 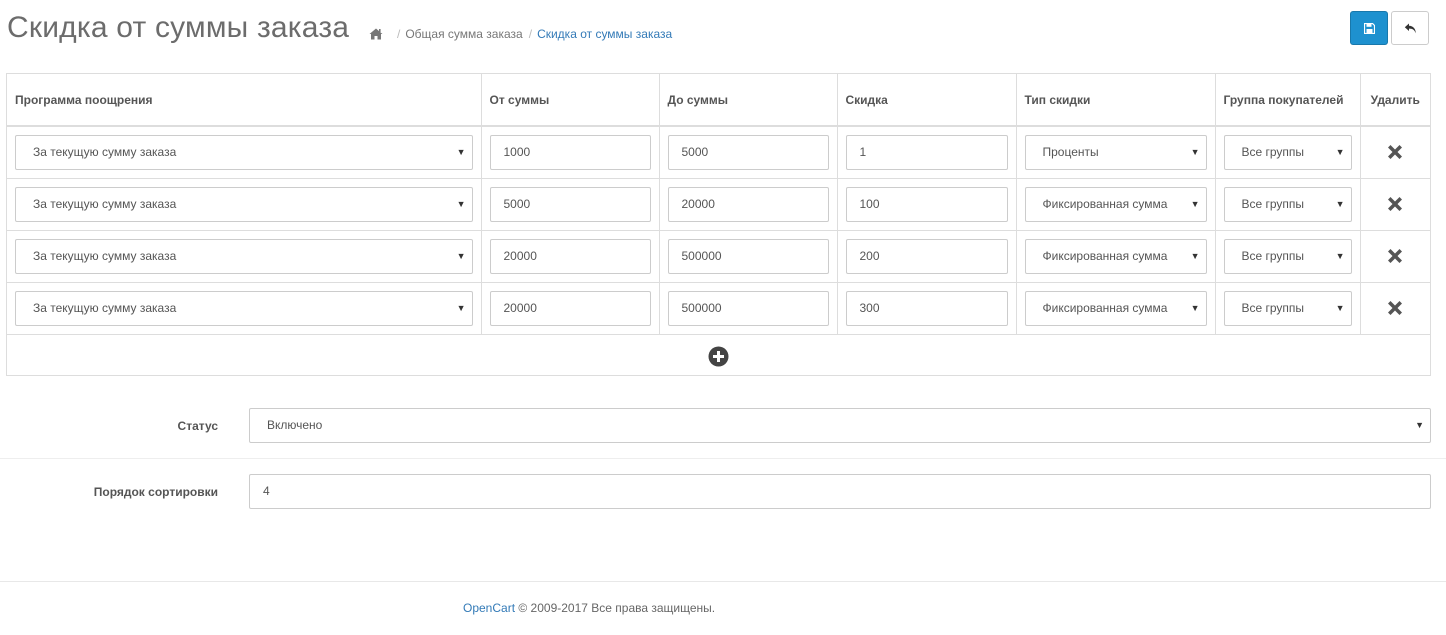 What do you see at coordinates (748, 100) in the screenshot?
I see `column-header-to: До суммы` at bounding box center [748, 100].